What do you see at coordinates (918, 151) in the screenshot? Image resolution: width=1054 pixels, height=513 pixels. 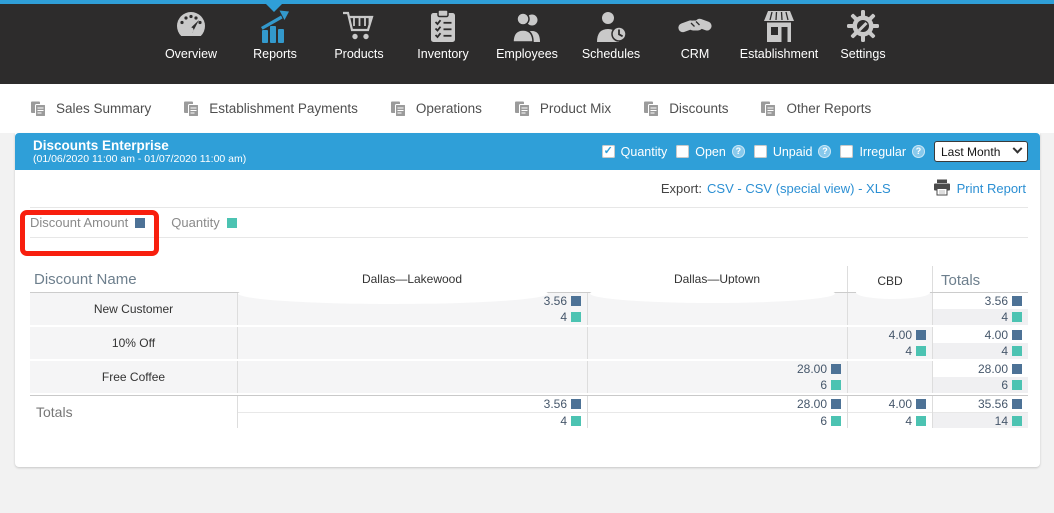 I see `irregular-help-icon: ?` at bounding box center [918, 151].